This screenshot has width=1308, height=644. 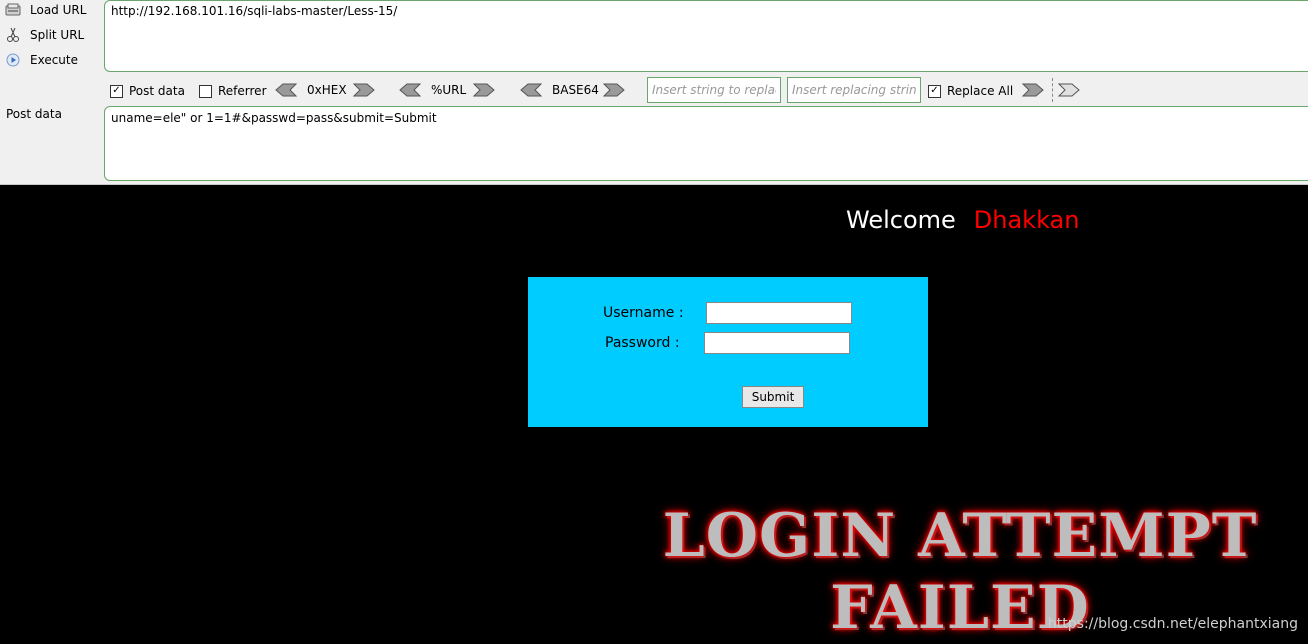 I want to click on welcome-heading: Welcome Dhakkan, so click(x=962, y=220).